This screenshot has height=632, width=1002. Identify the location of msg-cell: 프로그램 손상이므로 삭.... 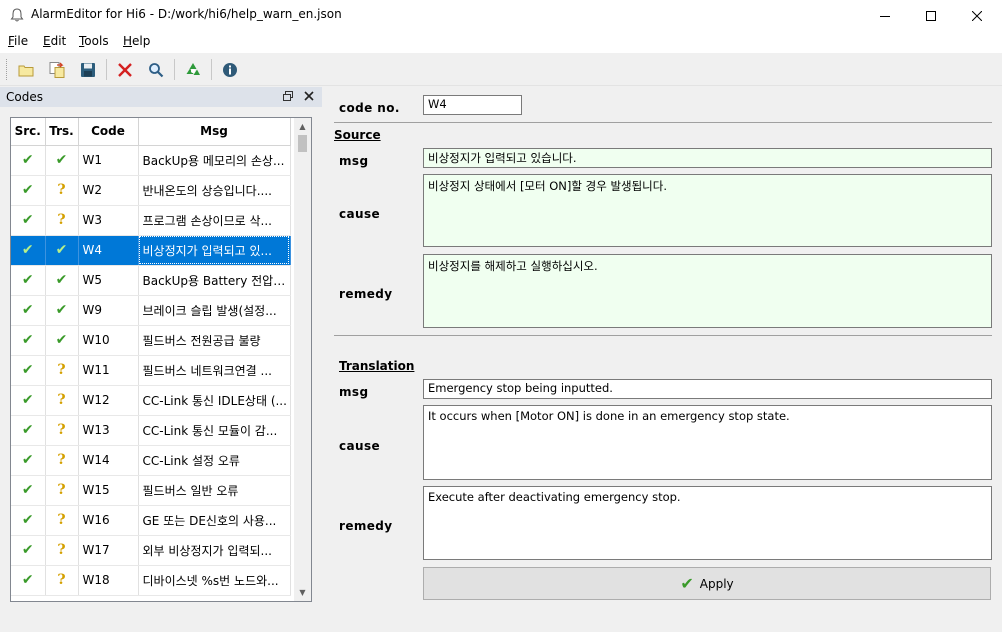
(214, 220).